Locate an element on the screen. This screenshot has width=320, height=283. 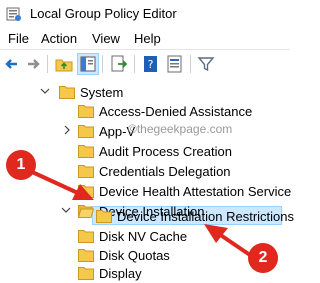
tree-item-label: Credentials Delegation is located at coordinates (165, 171).